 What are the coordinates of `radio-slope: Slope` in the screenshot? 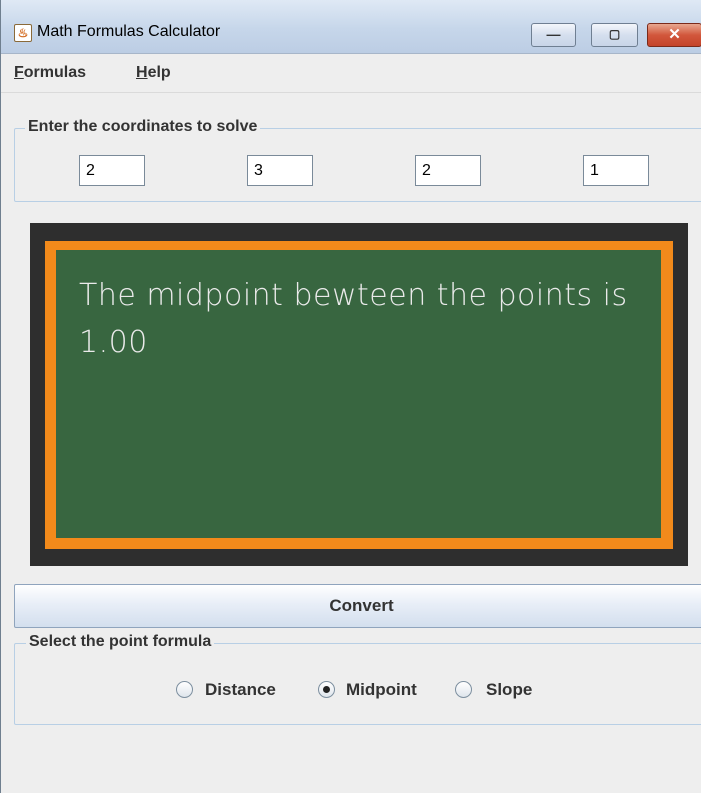 It's located at (505, 691).